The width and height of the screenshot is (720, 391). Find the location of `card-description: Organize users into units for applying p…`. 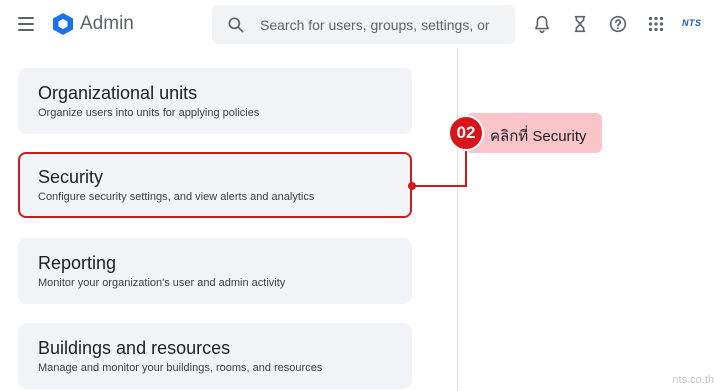

card-description: Organize users into units for applying p… is located at coordinates (149, 113).